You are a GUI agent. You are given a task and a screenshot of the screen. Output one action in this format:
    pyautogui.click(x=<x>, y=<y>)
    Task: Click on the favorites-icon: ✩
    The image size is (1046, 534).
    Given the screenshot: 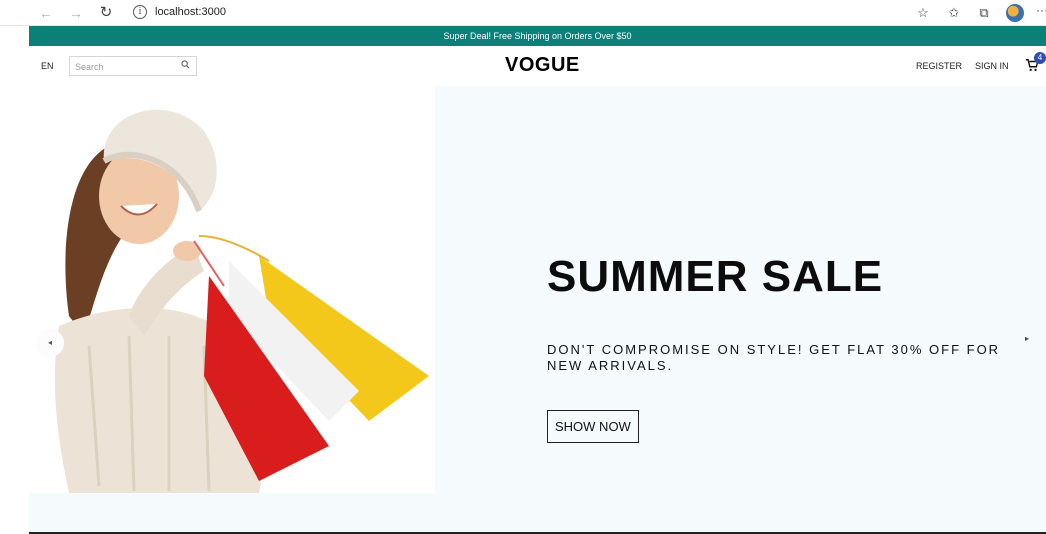 What is the action you would take?
    pyautogui.click(x=954, y=13)
    